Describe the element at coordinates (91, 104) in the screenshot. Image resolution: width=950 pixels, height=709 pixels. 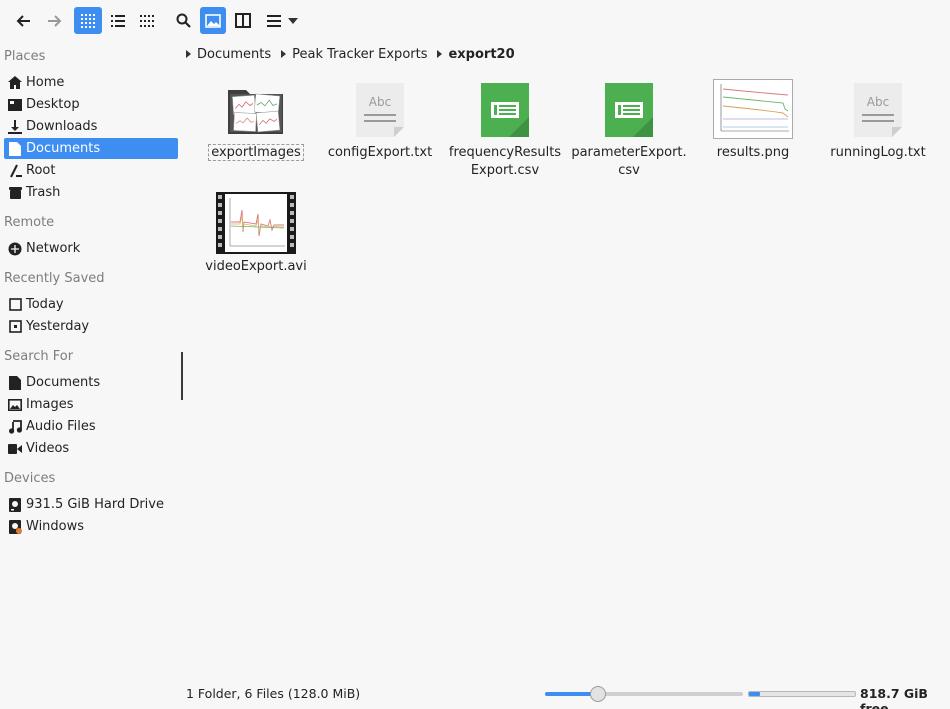
I see `sidebar-item-desktop: Desktop` at that location.